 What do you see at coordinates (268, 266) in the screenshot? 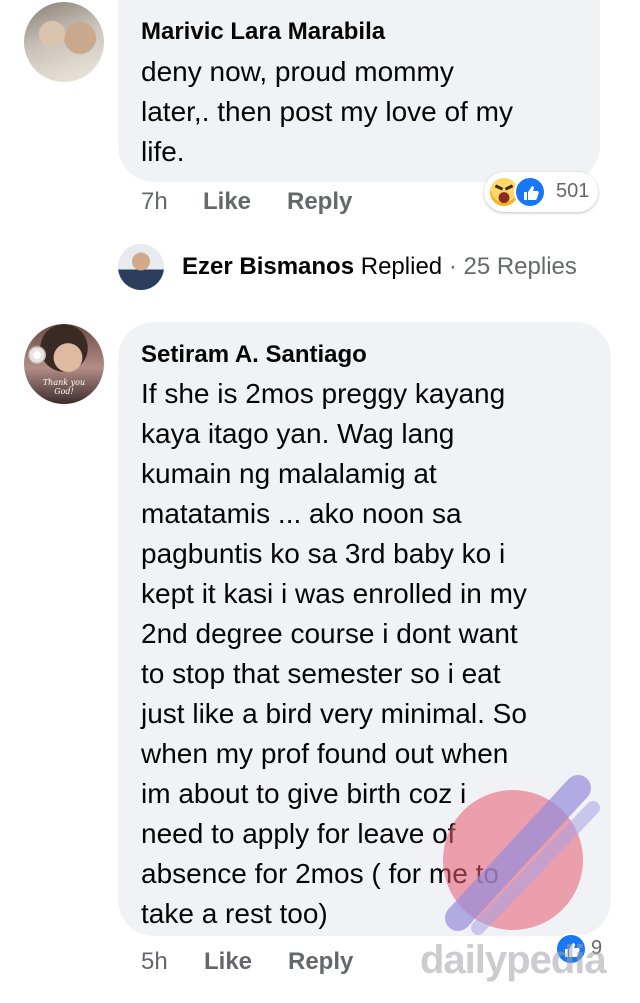
I see `replier-name: Ezer Bismanos` at bounding box center [268, 266].